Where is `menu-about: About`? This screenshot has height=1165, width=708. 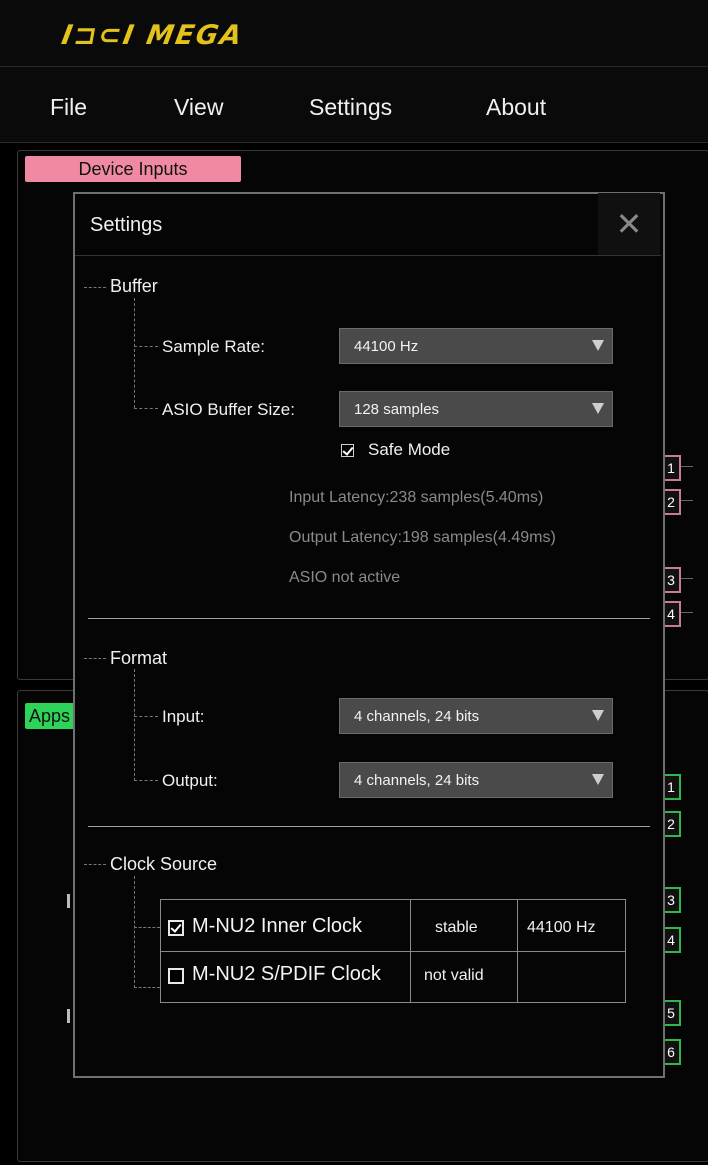
menu-about: About is located at coordinates (516, 107).